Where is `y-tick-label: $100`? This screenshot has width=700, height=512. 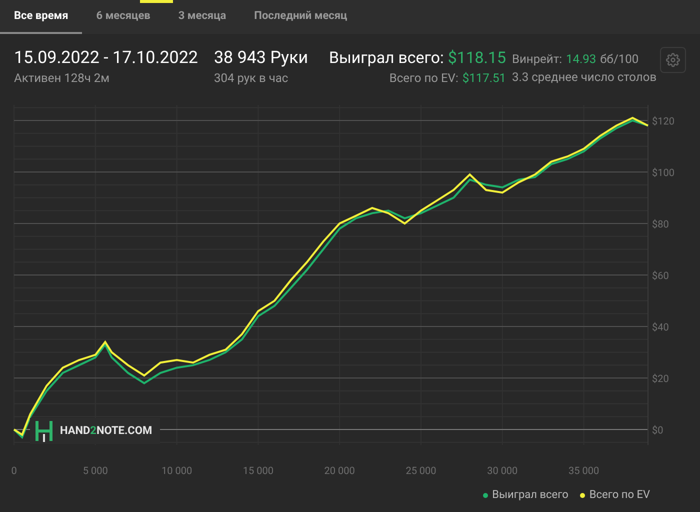
y-tick-label: $100 is located at coordinates (663, 173).